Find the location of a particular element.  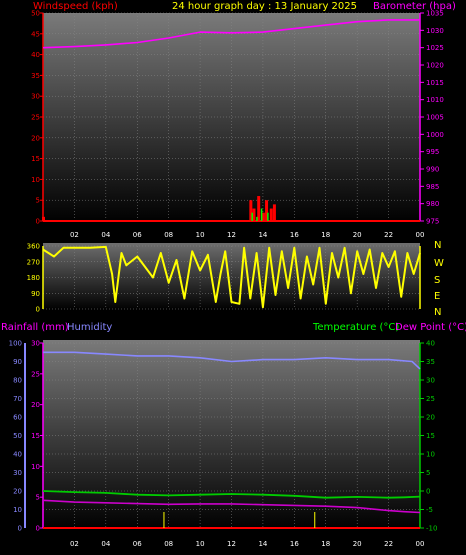

rainfall-label: Rainfall (mm) is located at coordinates (35, 327).